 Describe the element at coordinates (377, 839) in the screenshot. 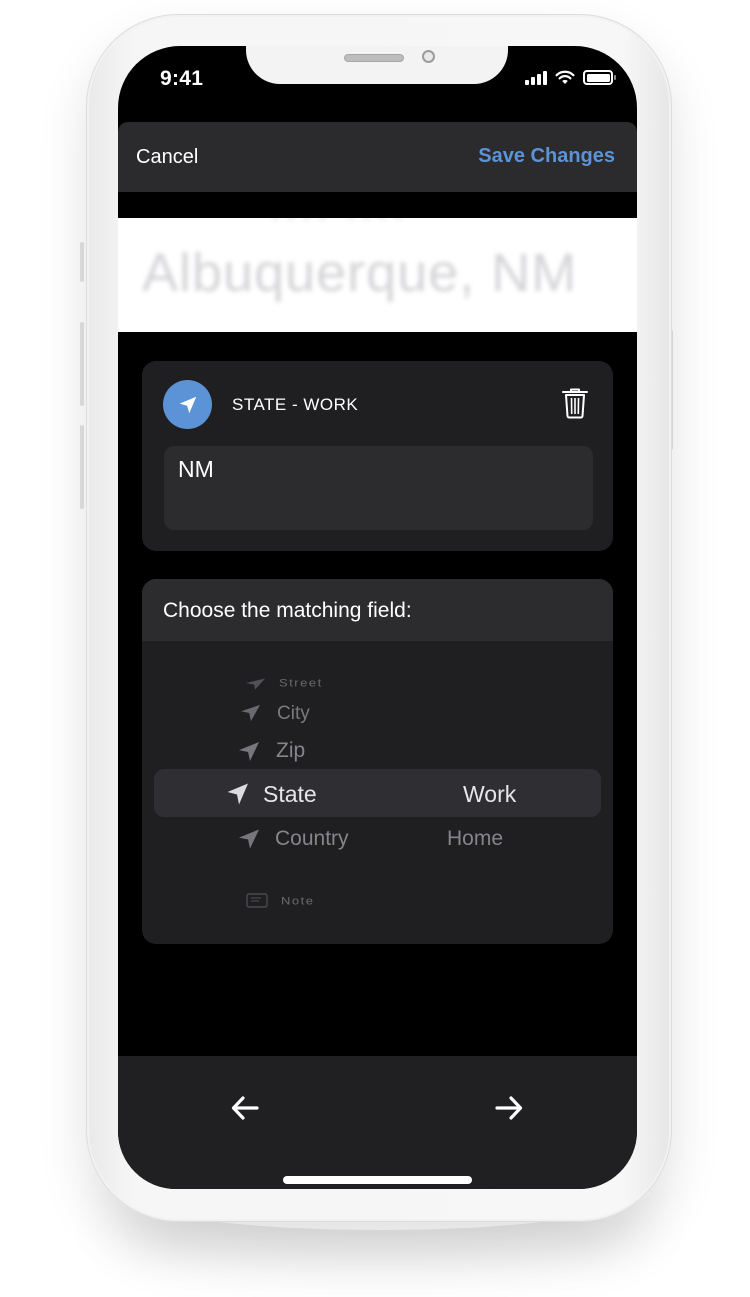

I see `picker-row-country: Country Home` at that location.